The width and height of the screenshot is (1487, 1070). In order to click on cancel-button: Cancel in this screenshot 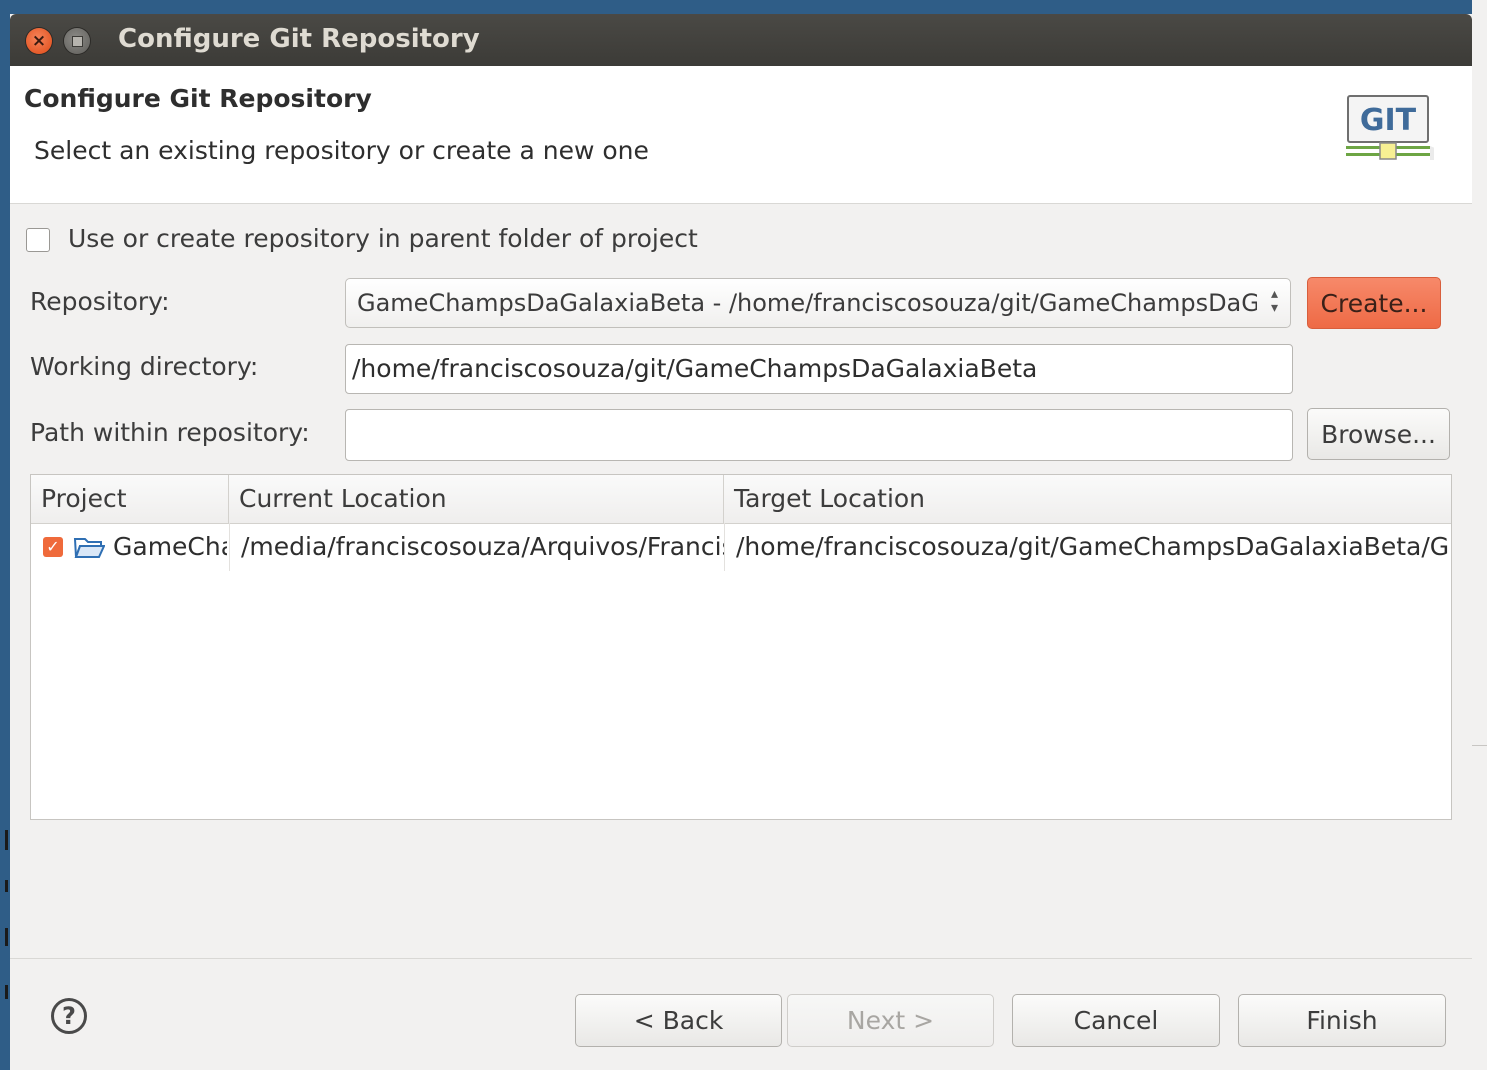, I will do `click(1116, 1020)`.